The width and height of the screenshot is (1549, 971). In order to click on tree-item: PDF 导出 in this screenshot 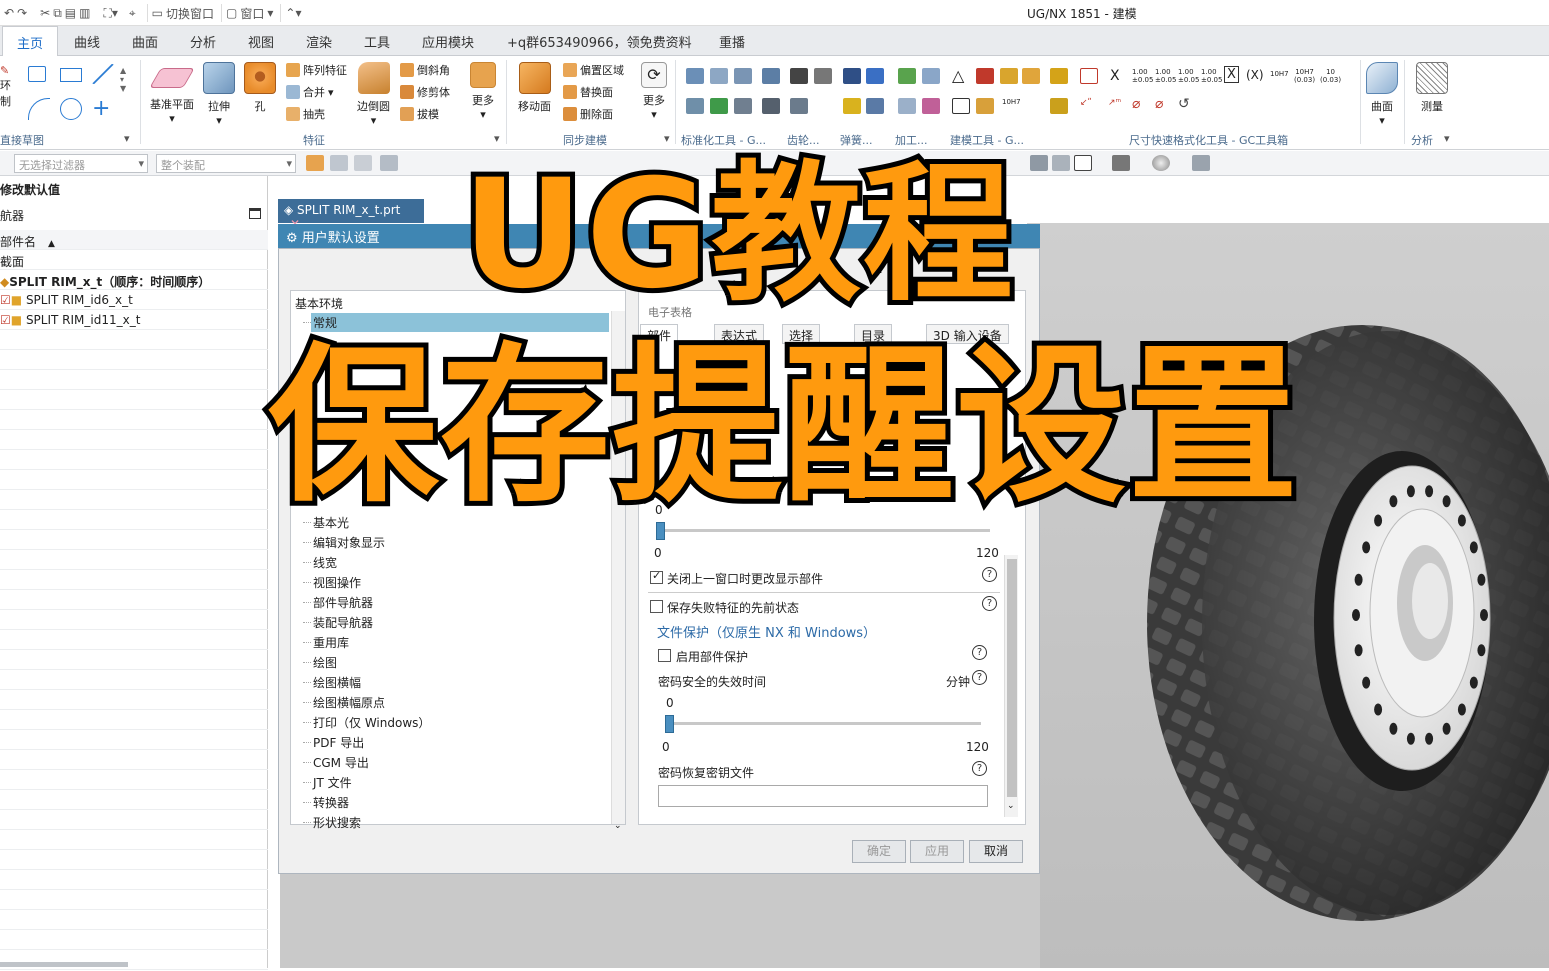, I will do `click(338, 742)`.